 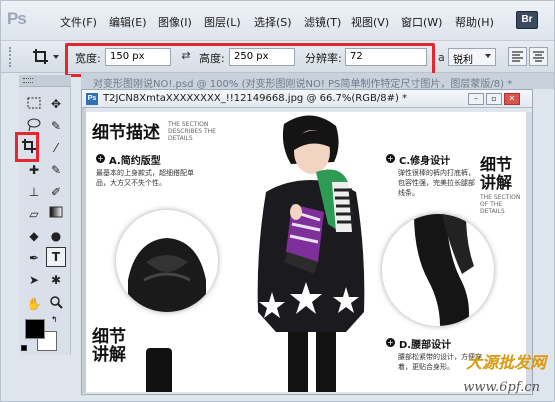 What do you see at coordinates (527, 20) in the screenshot?
I see `bridge-button: Br` at bounding box center [527, 20].